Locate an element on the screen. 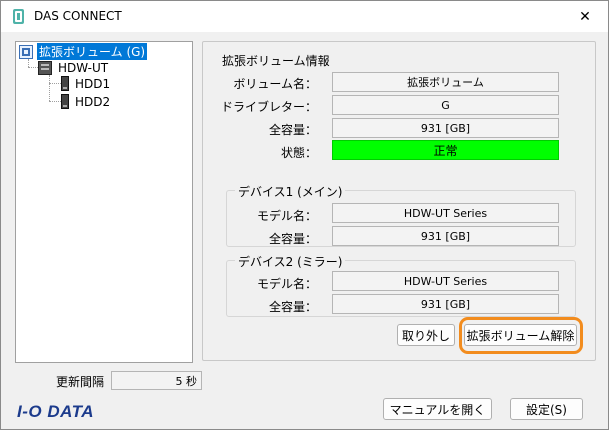  close-button: ✕ is located at coordinates (585, 16).